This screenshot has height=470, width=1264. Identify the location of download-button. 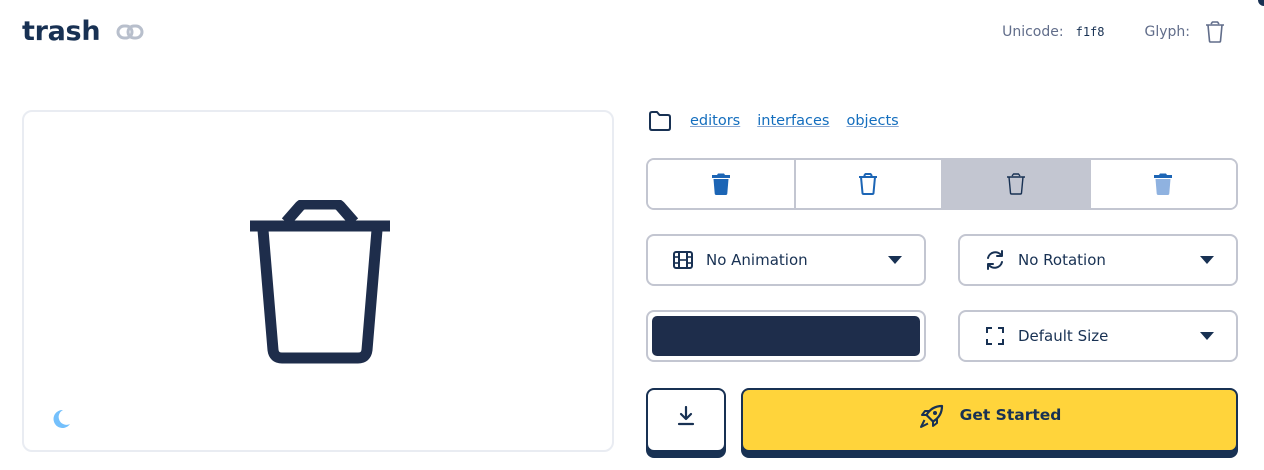
(686, 420).